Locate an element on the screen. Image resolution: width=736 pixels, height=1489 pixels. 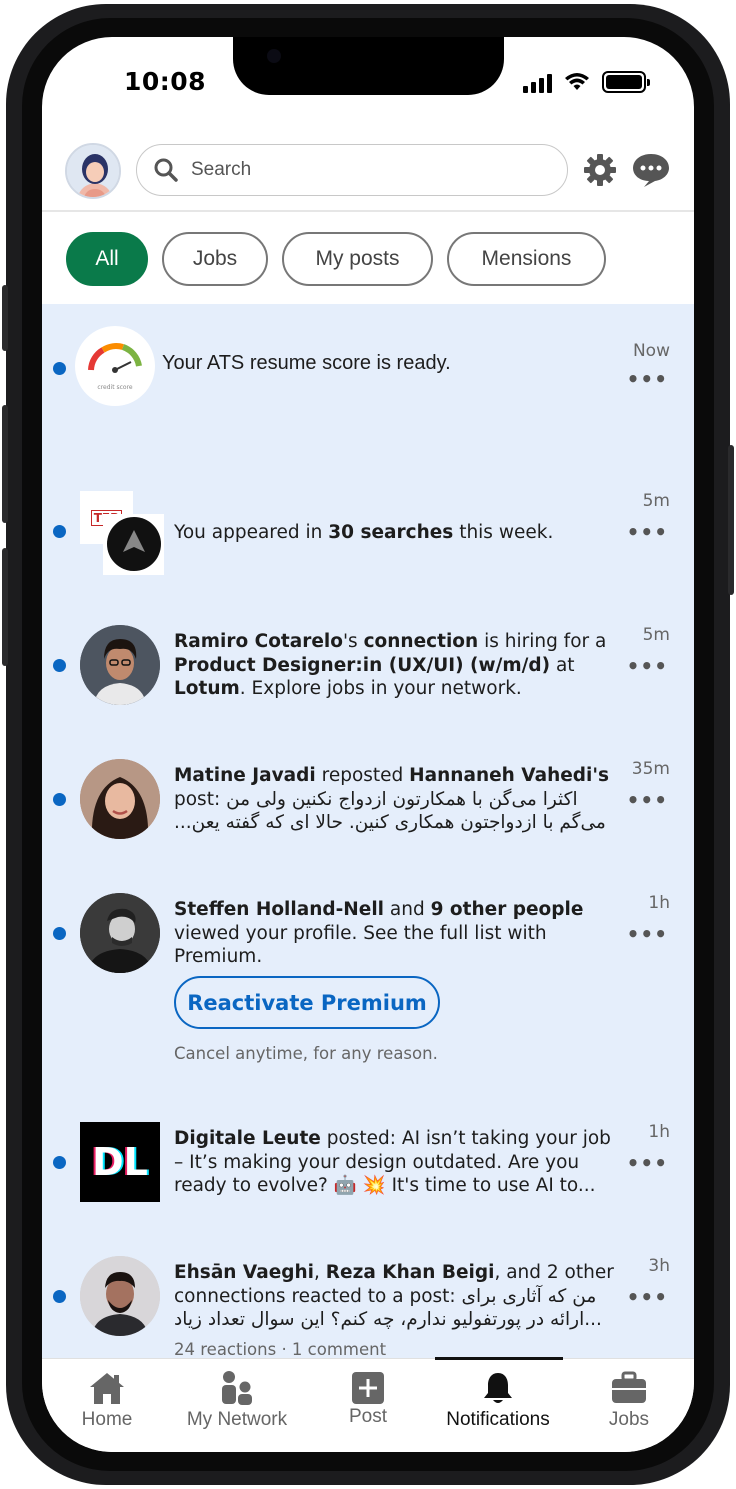
home-icon is located at coordinates (107, 1388).